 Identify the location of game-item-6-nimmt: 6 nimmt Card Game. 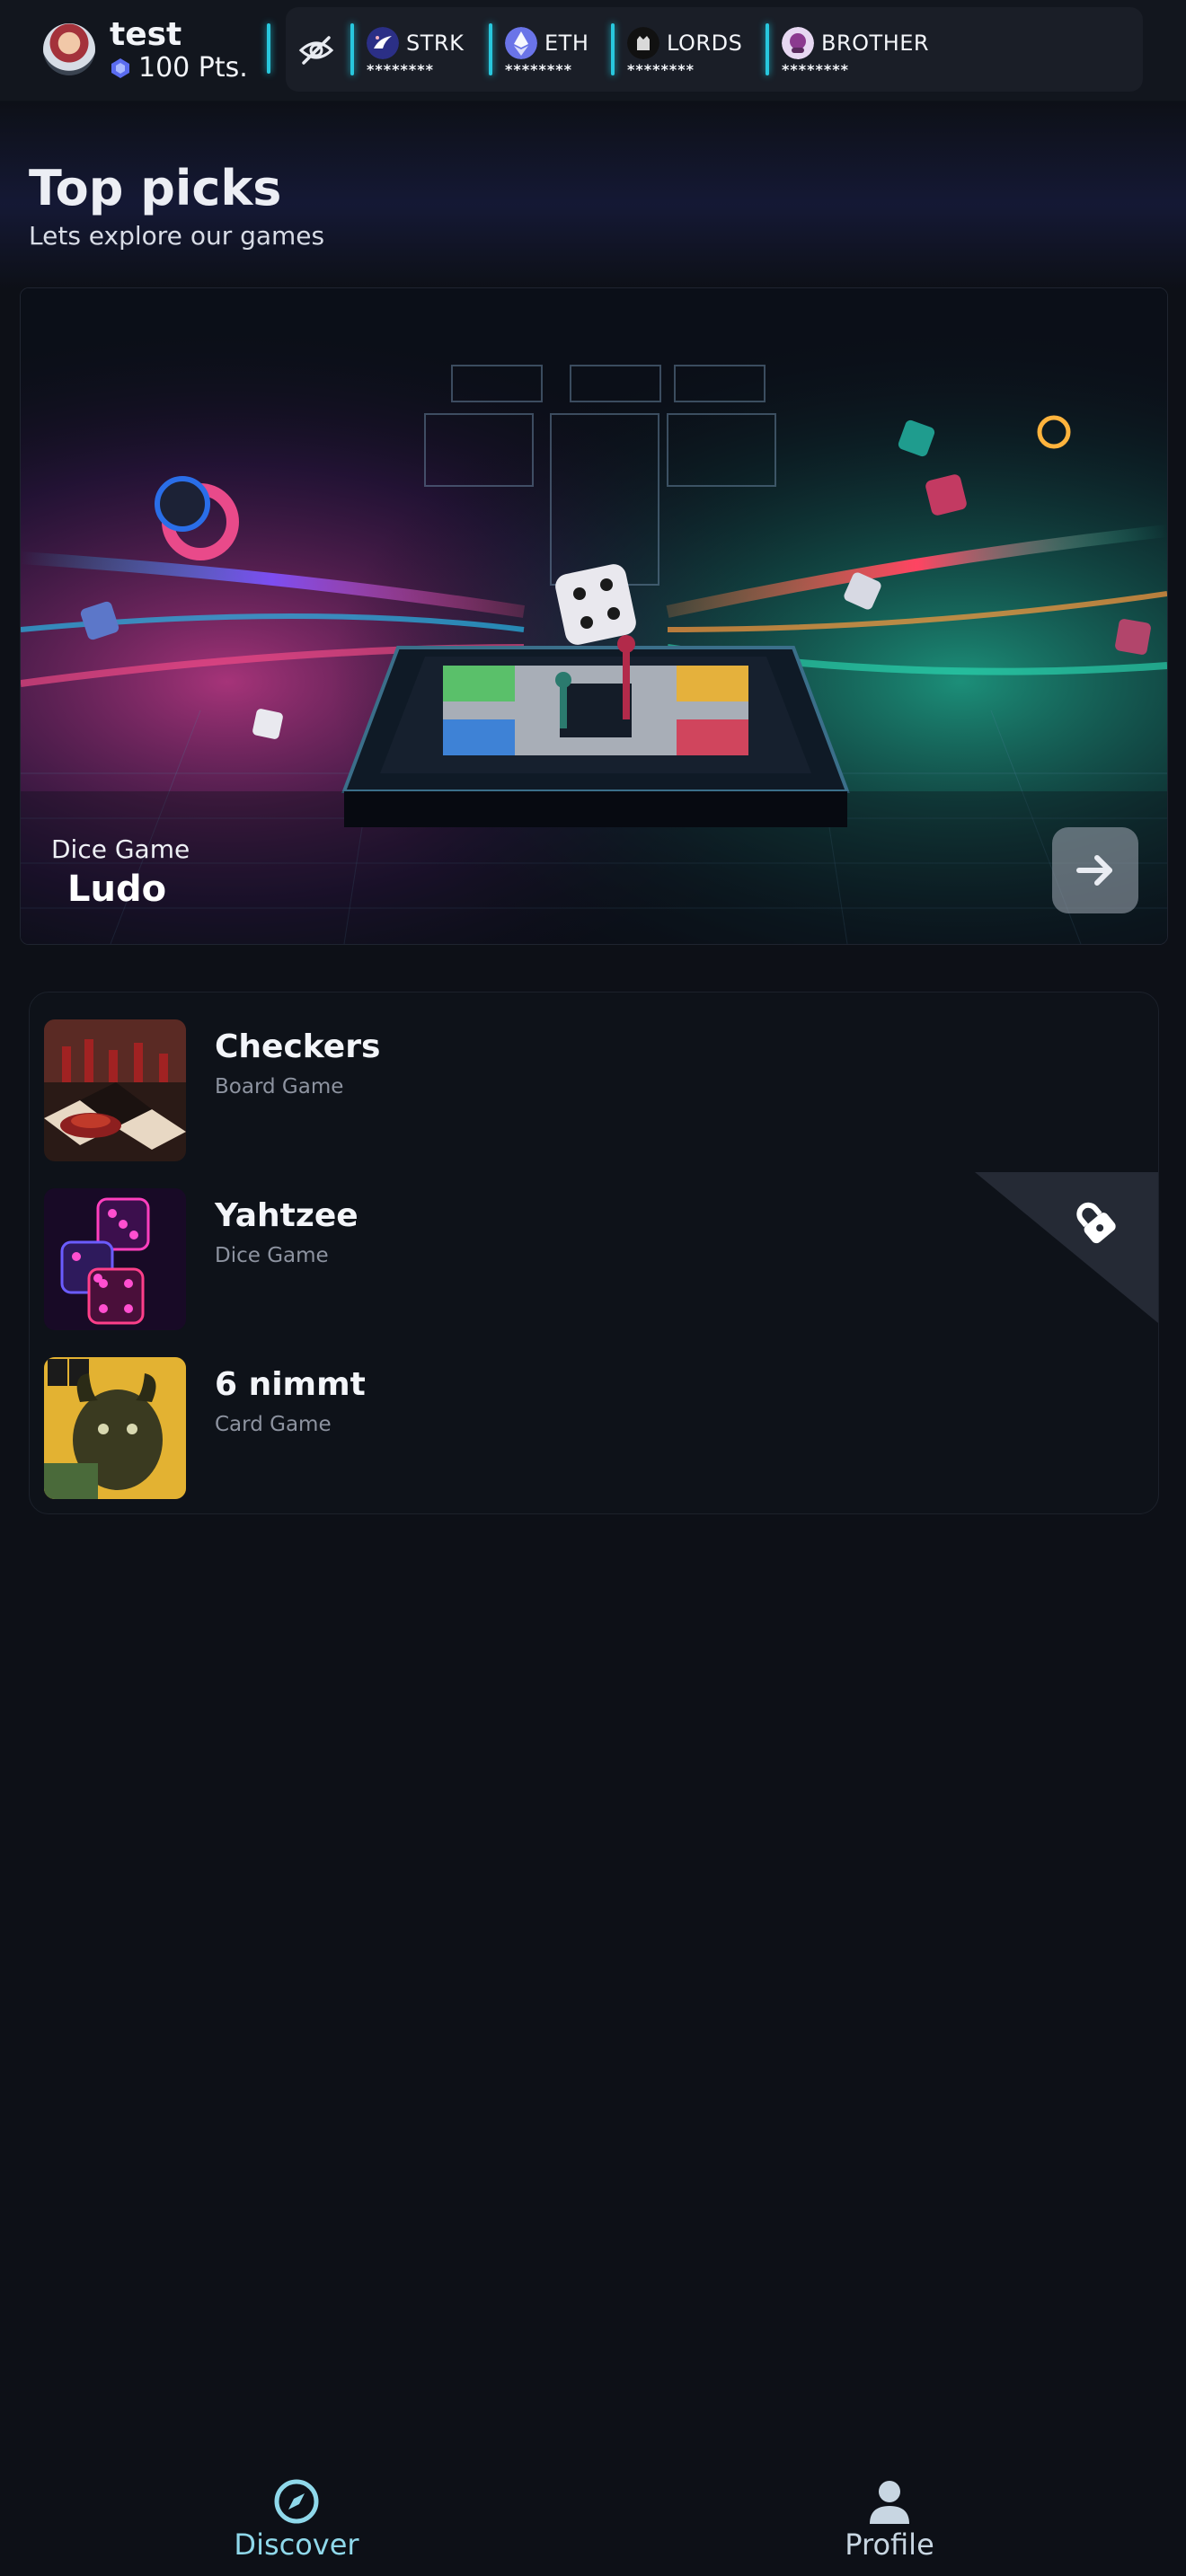
(583, 1429).